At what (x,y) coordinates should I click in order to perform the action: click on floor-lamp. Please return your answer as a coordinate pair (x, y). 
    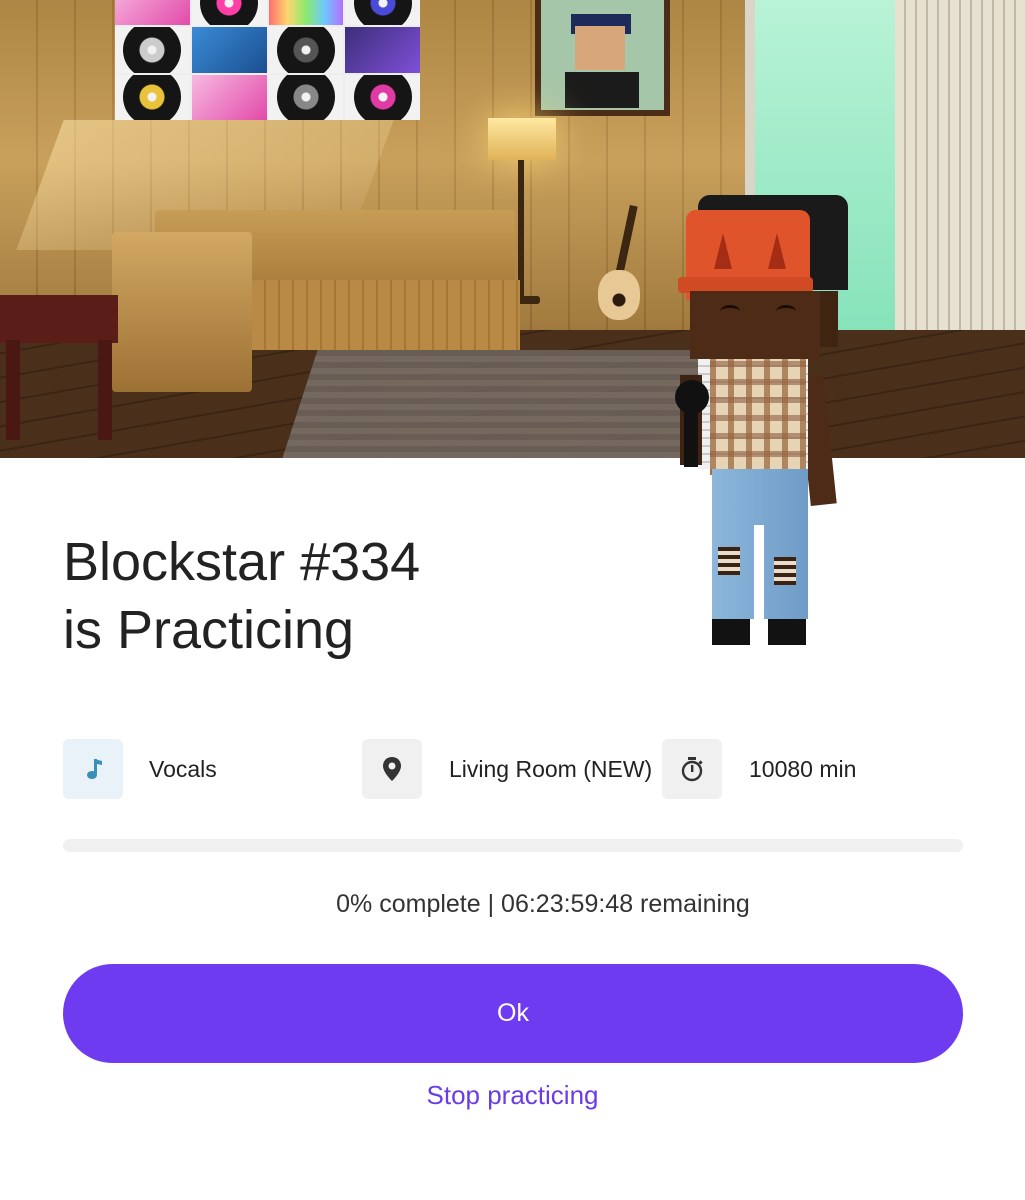
    Looking at the image, I should click on (522, 139).